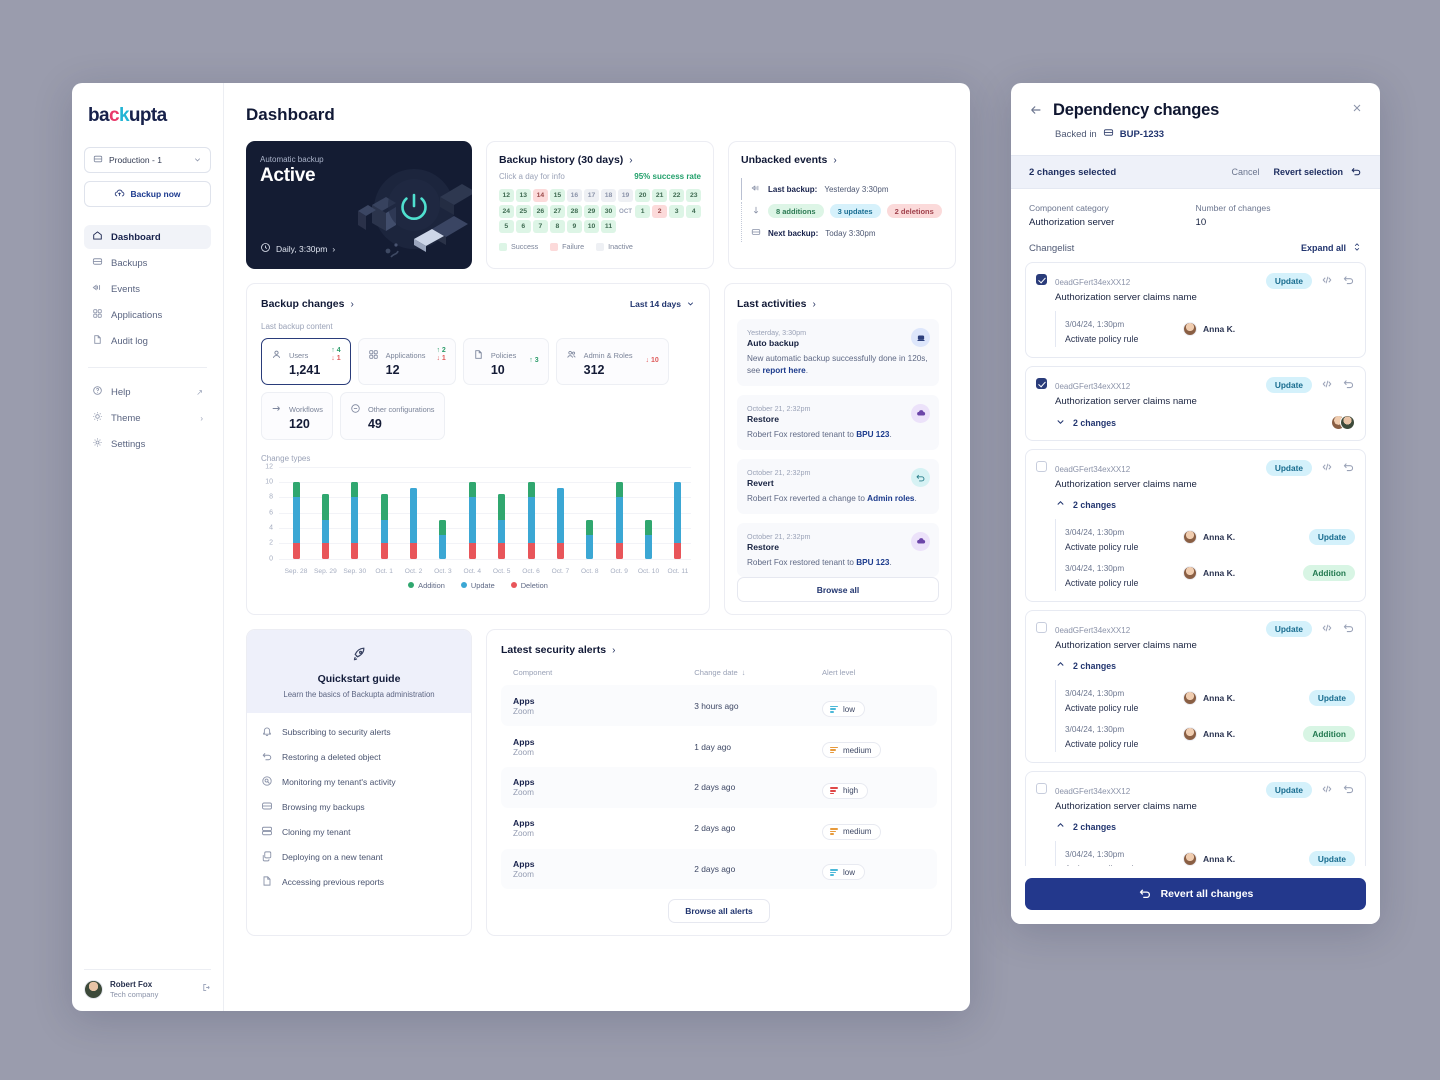  Describe the element at coordinates (796, 211) in the screenshot. I see `unbacked-pill: 8 additions` at that location.